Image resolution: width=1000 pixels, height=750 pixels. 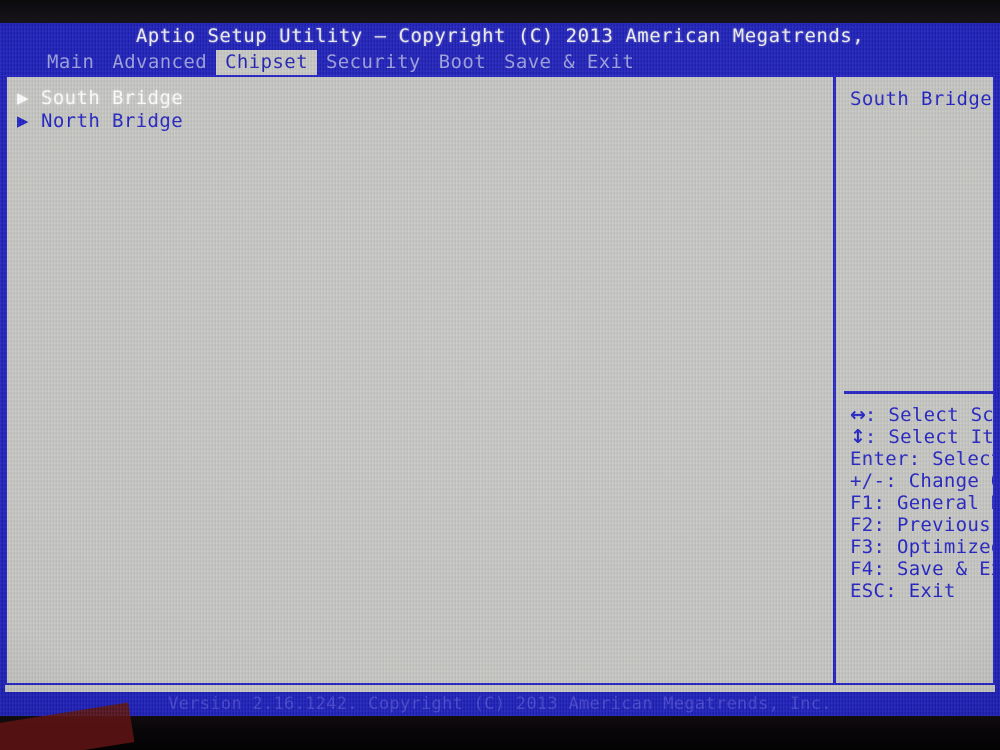 What do you see at coordinates (500, 688) in the screenshot?
I see `footer-gap-strip` at bounding box center [500, 688].